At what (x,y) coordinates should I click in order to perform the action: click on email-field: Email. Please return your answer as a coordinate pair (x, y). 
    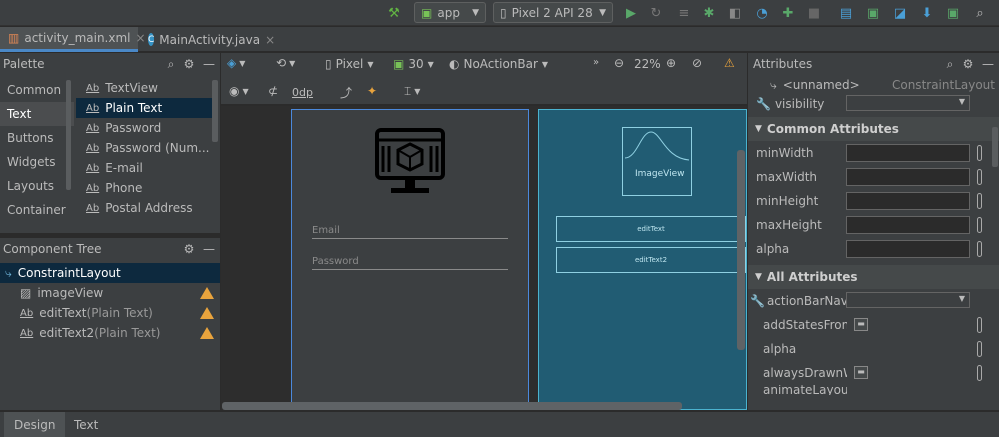
    Looking at the image, I should click on (410, 230).